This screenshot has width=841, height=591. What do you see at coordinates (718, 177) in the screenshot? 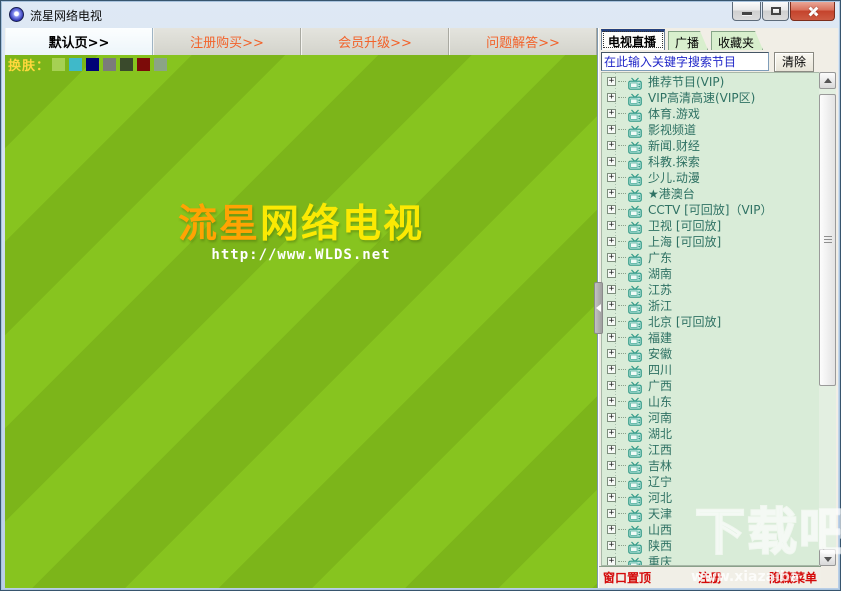
I see `tree-item: + 少儿.动漫` at bounding box center [718, 177].